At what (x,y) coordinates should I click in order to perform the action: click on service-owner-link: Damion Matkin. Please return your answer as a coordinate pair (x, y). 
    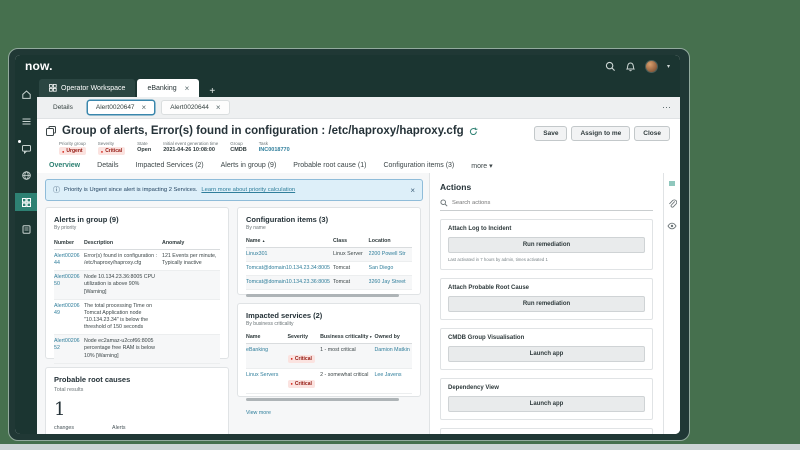
    Looking at the image, I should click on (393, 356).